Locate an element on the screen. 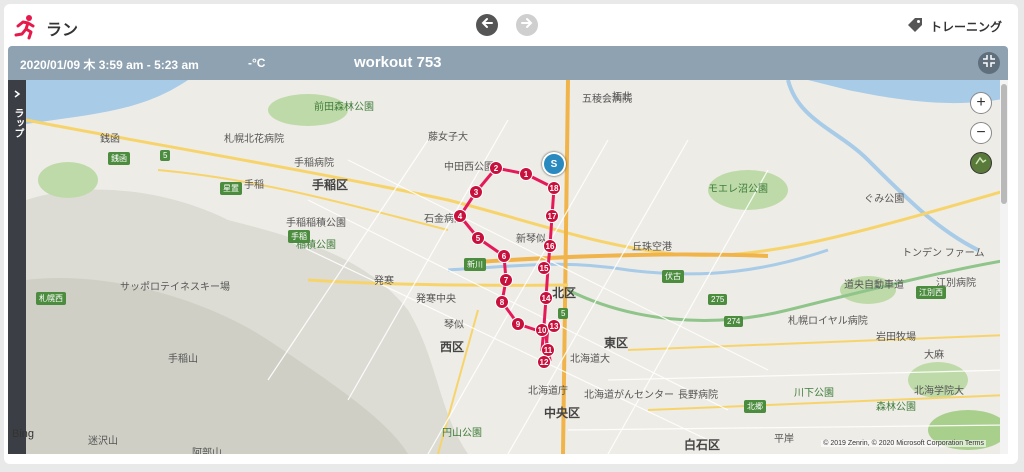 This screenshot has width=1024, height=472. road-shield: 新川 is located at coordinates (475, 264).